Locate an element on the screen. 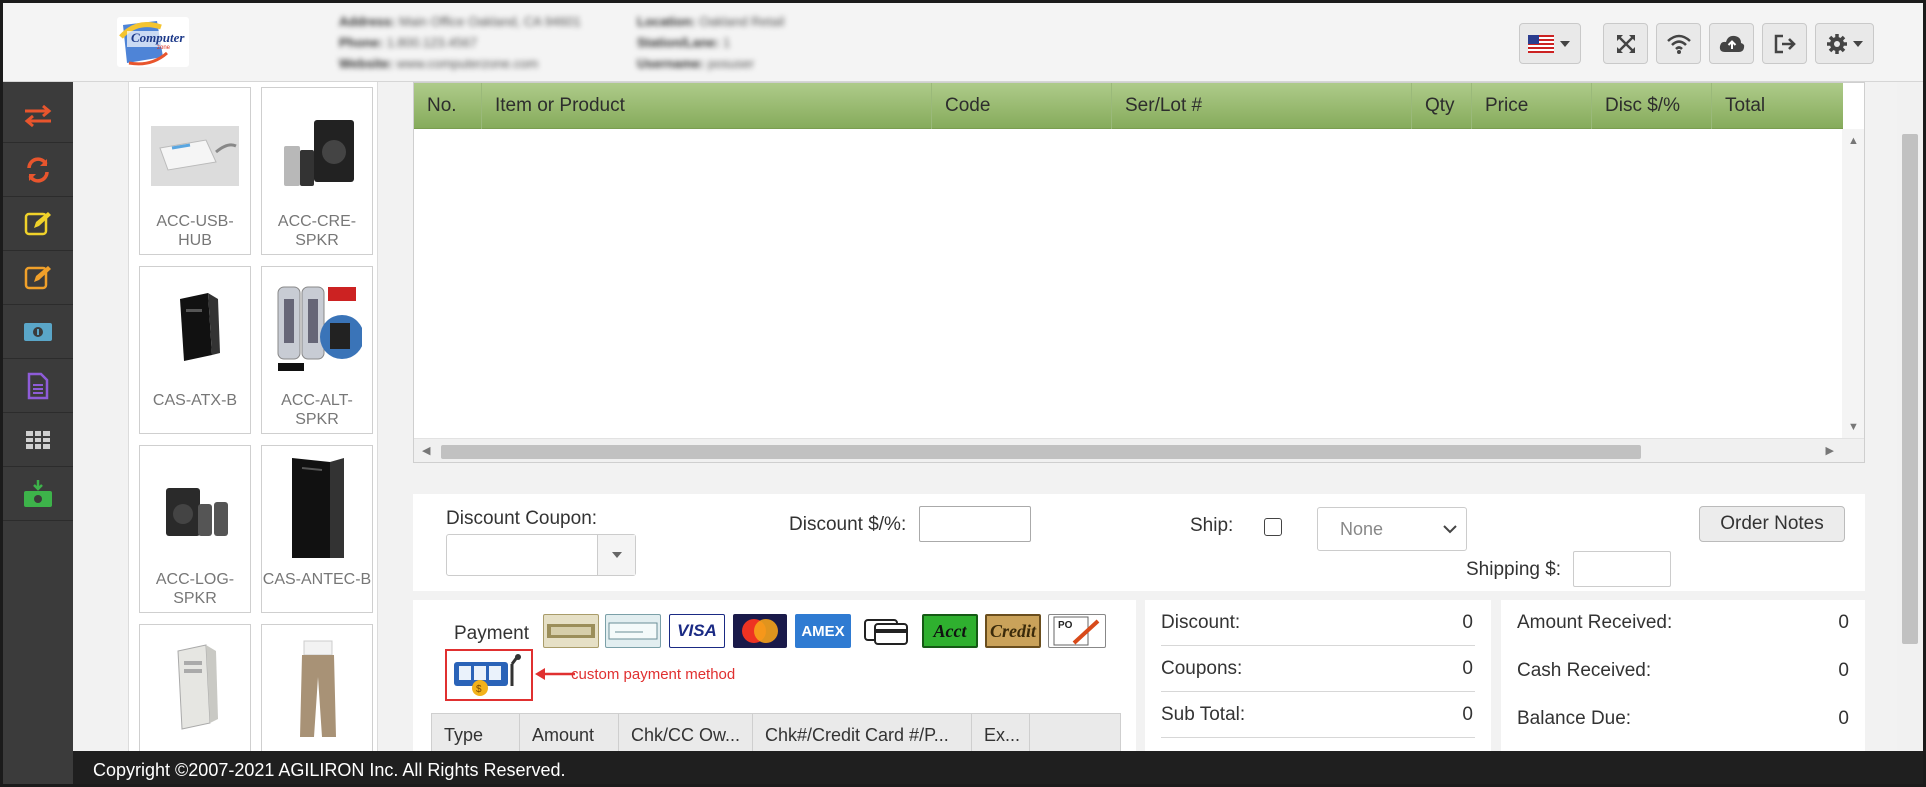 The width and height of the screenshot is (1926, 787). nav-edit-quote is located at coordinates (38, 278).